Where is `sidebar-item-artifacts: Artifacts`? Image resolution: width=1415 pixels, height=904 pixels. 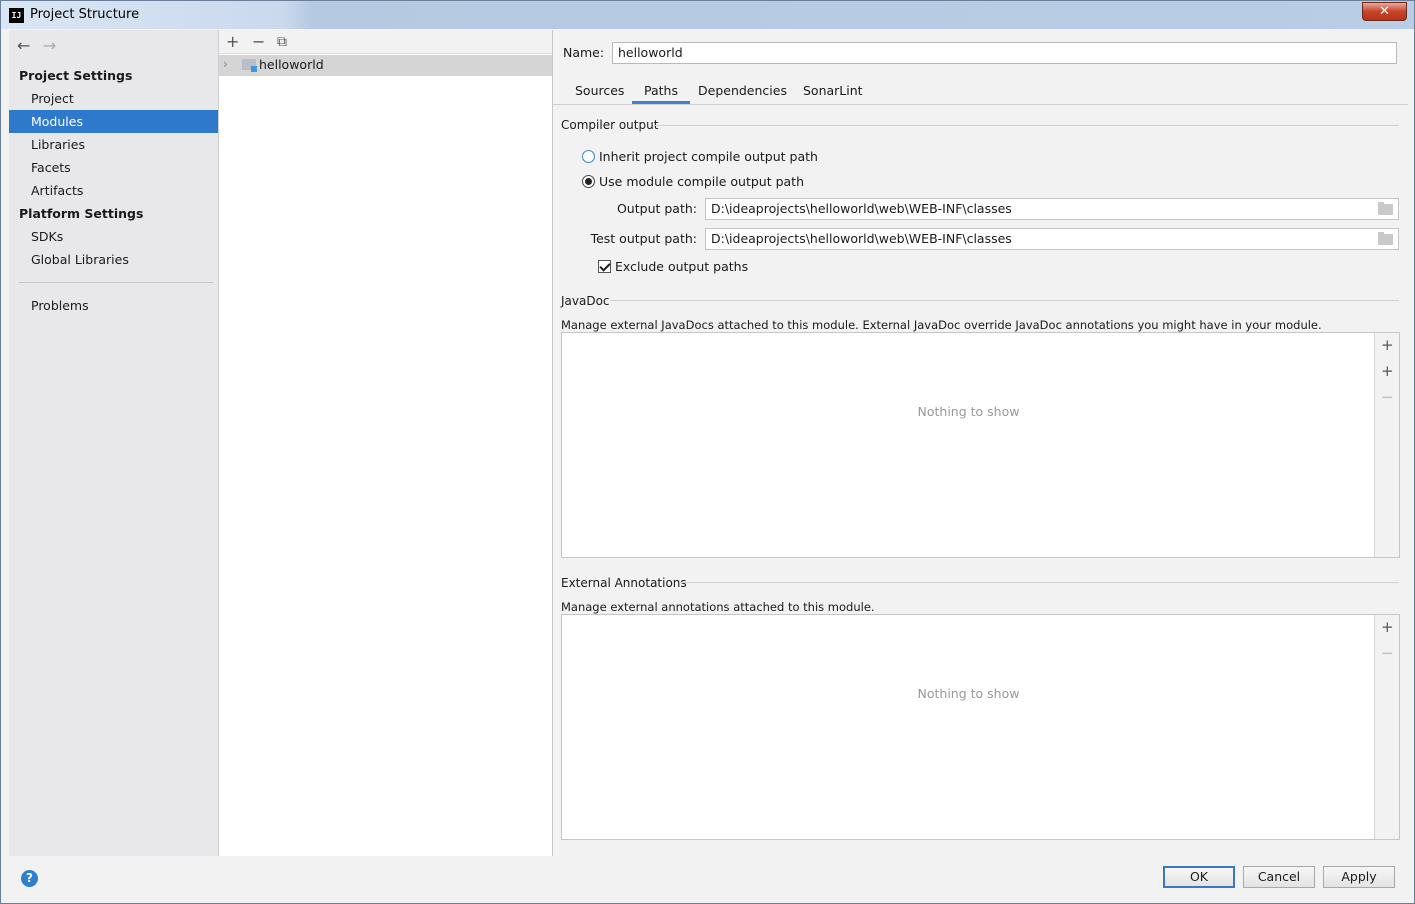 sidebar-item-artifacts: Artifacts is located at coordinates (113, 190).